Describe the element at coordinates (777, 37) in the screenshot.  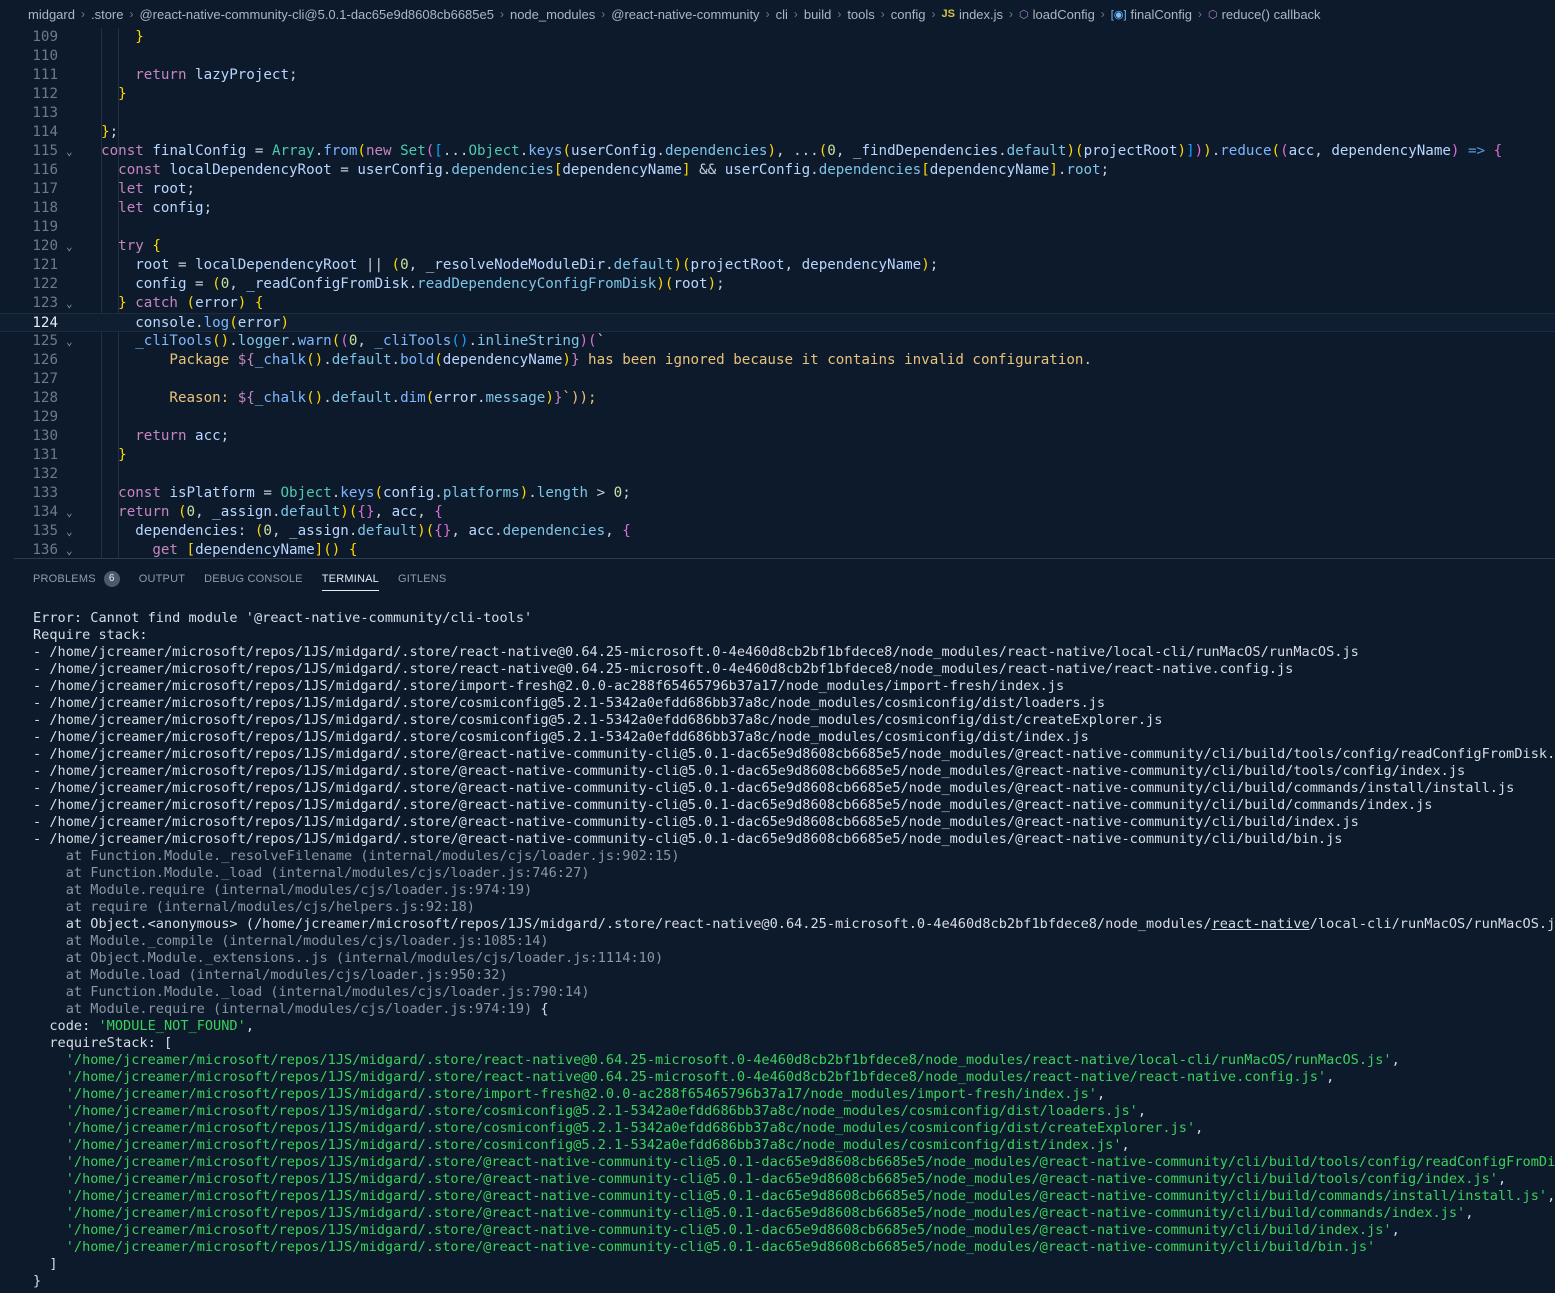
I see `code-line: 109 }` at that location.